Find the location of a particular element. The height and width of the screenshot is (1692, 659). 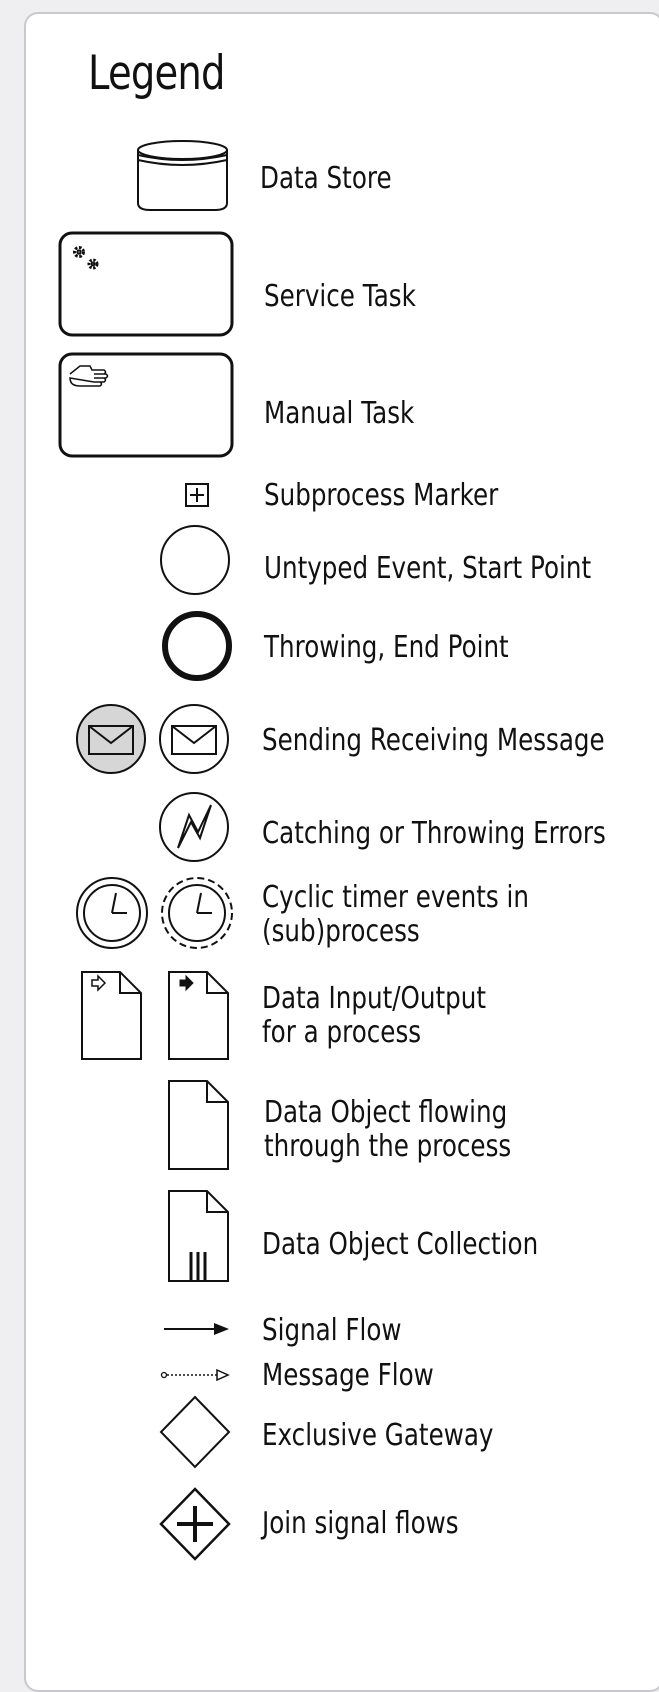

receiving-message-icon is located at coordinates (194, 739).